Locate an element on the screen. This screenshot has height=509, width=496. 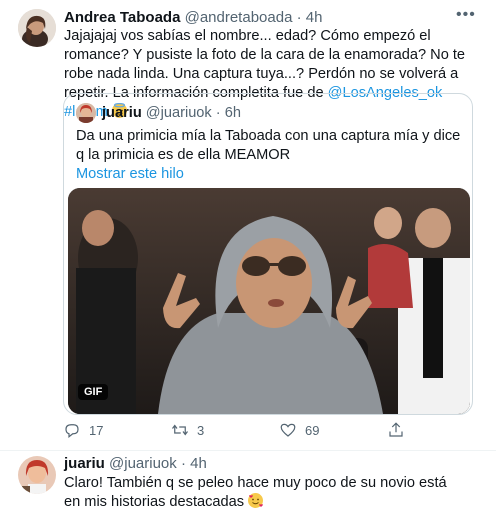
quote-display-name: juariu is located at coordinates (122, 113).